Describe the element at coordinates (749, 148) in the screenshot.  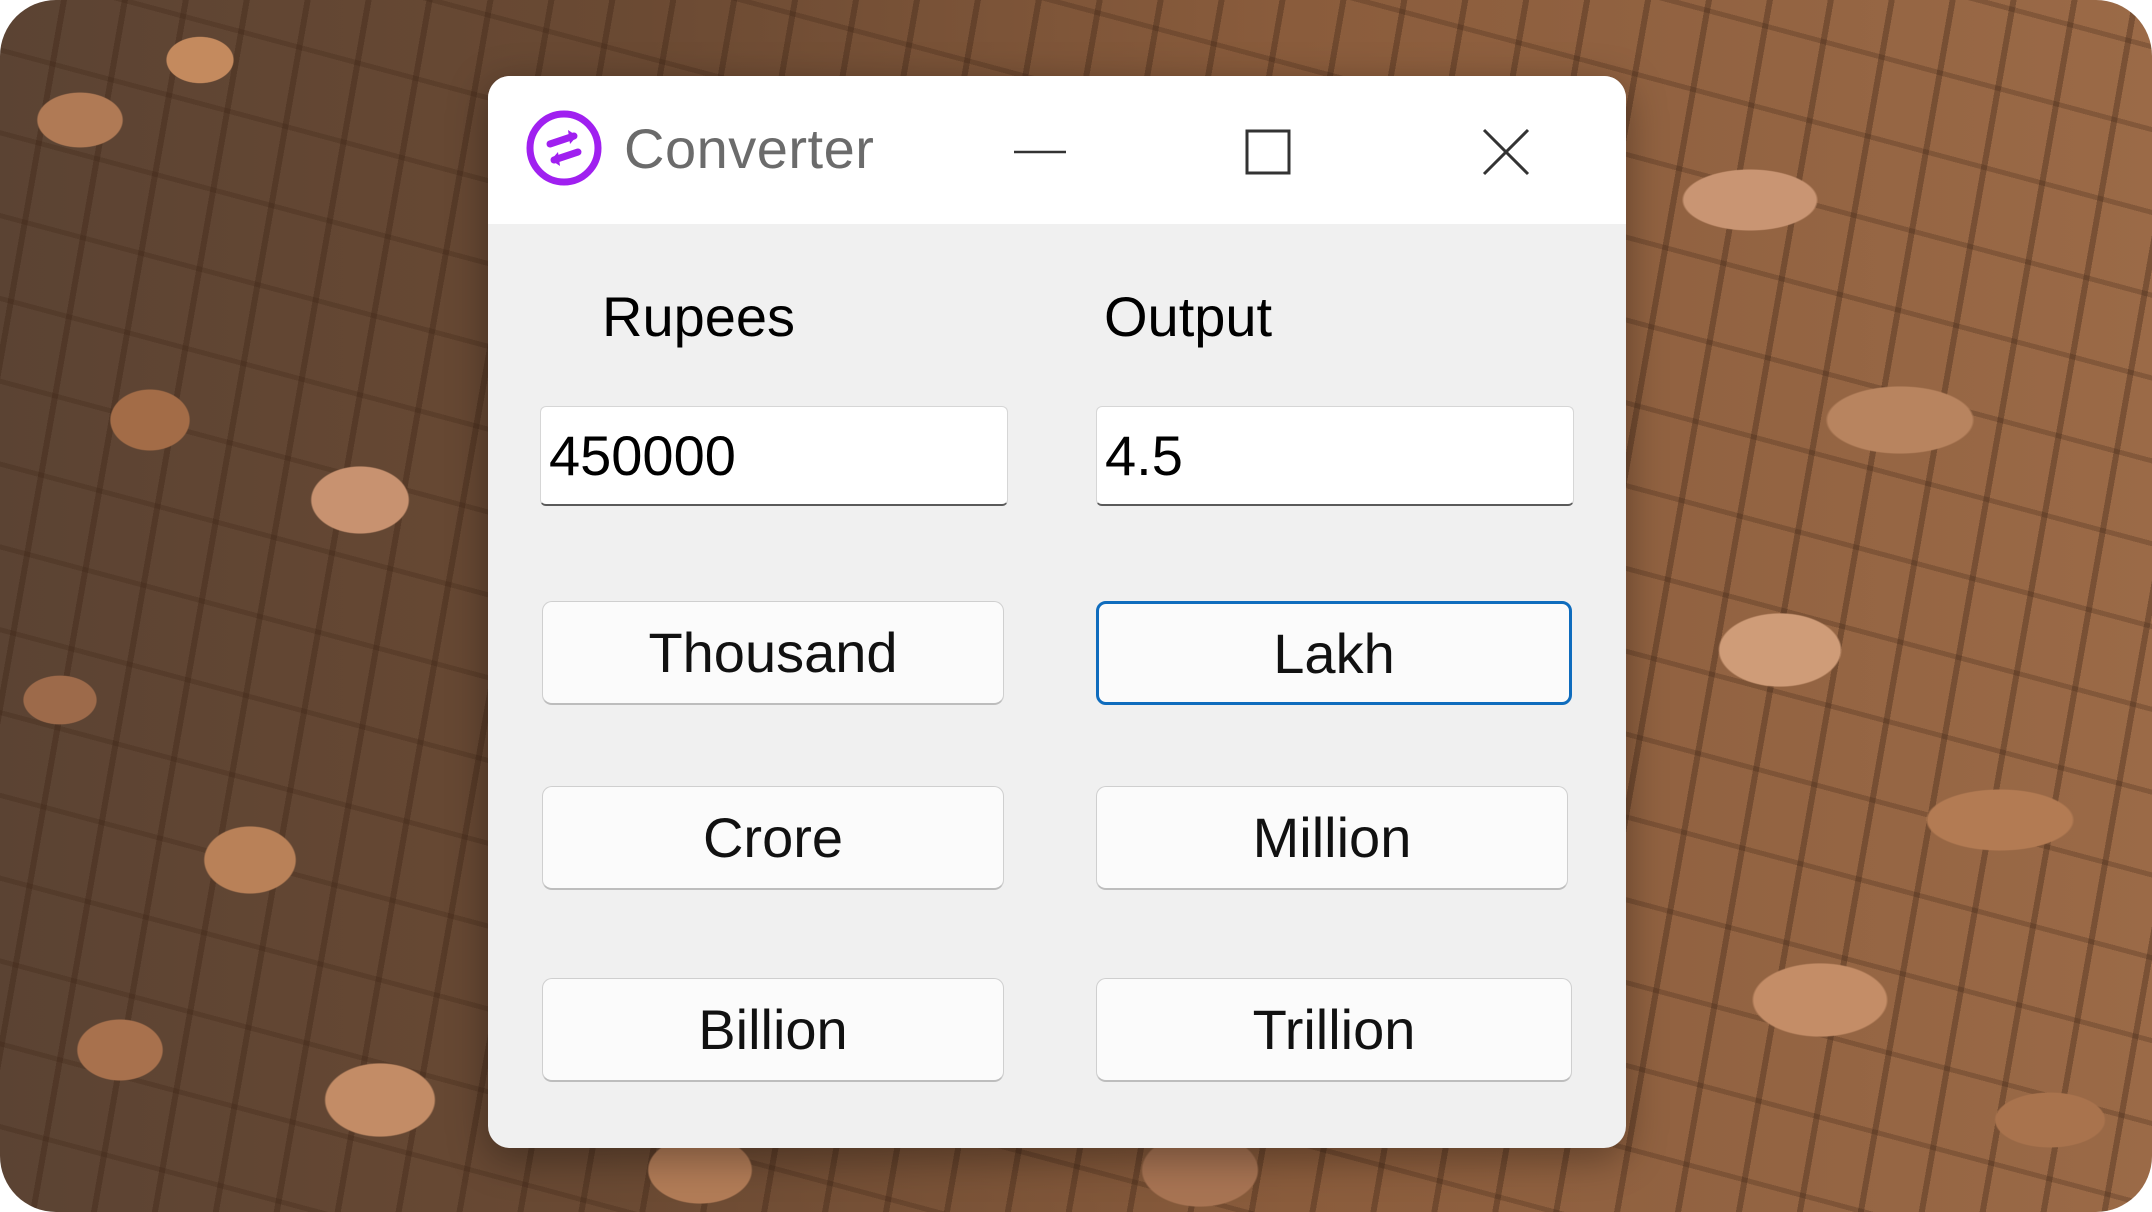
I see `window-title: Converter` at that location.